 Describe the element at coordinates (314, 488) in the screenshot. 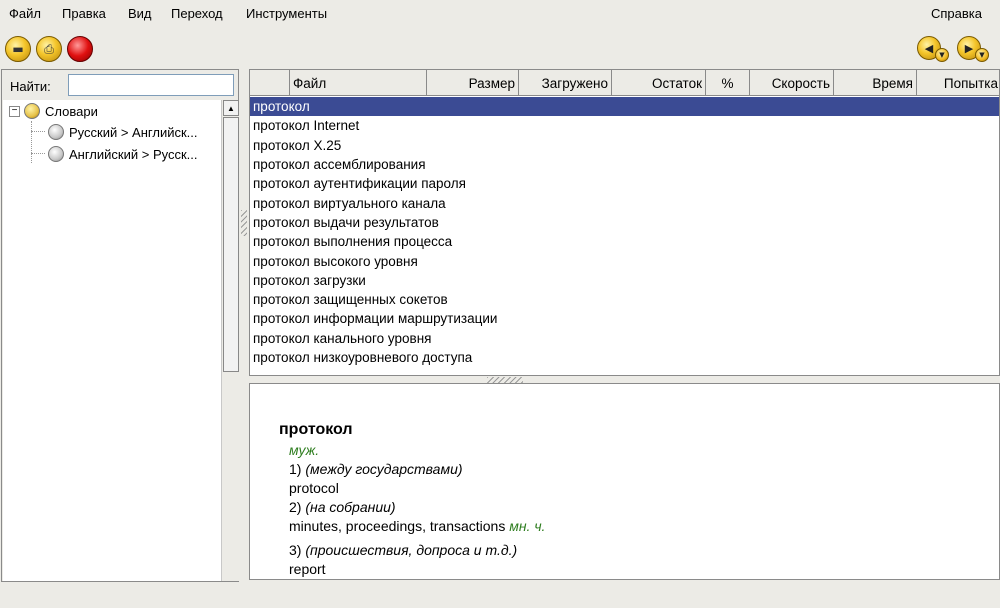

I see `article-translation-1: protocol` at that location.